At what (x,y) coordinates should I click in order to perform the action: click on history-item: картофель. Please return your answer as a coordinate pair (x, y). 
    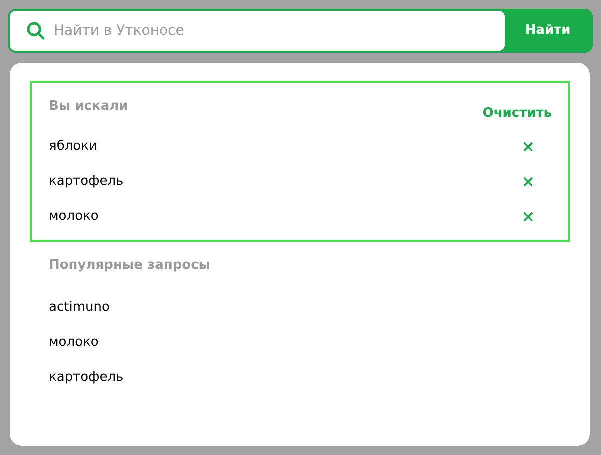
    Looking at the image, I should click on (86, 182).